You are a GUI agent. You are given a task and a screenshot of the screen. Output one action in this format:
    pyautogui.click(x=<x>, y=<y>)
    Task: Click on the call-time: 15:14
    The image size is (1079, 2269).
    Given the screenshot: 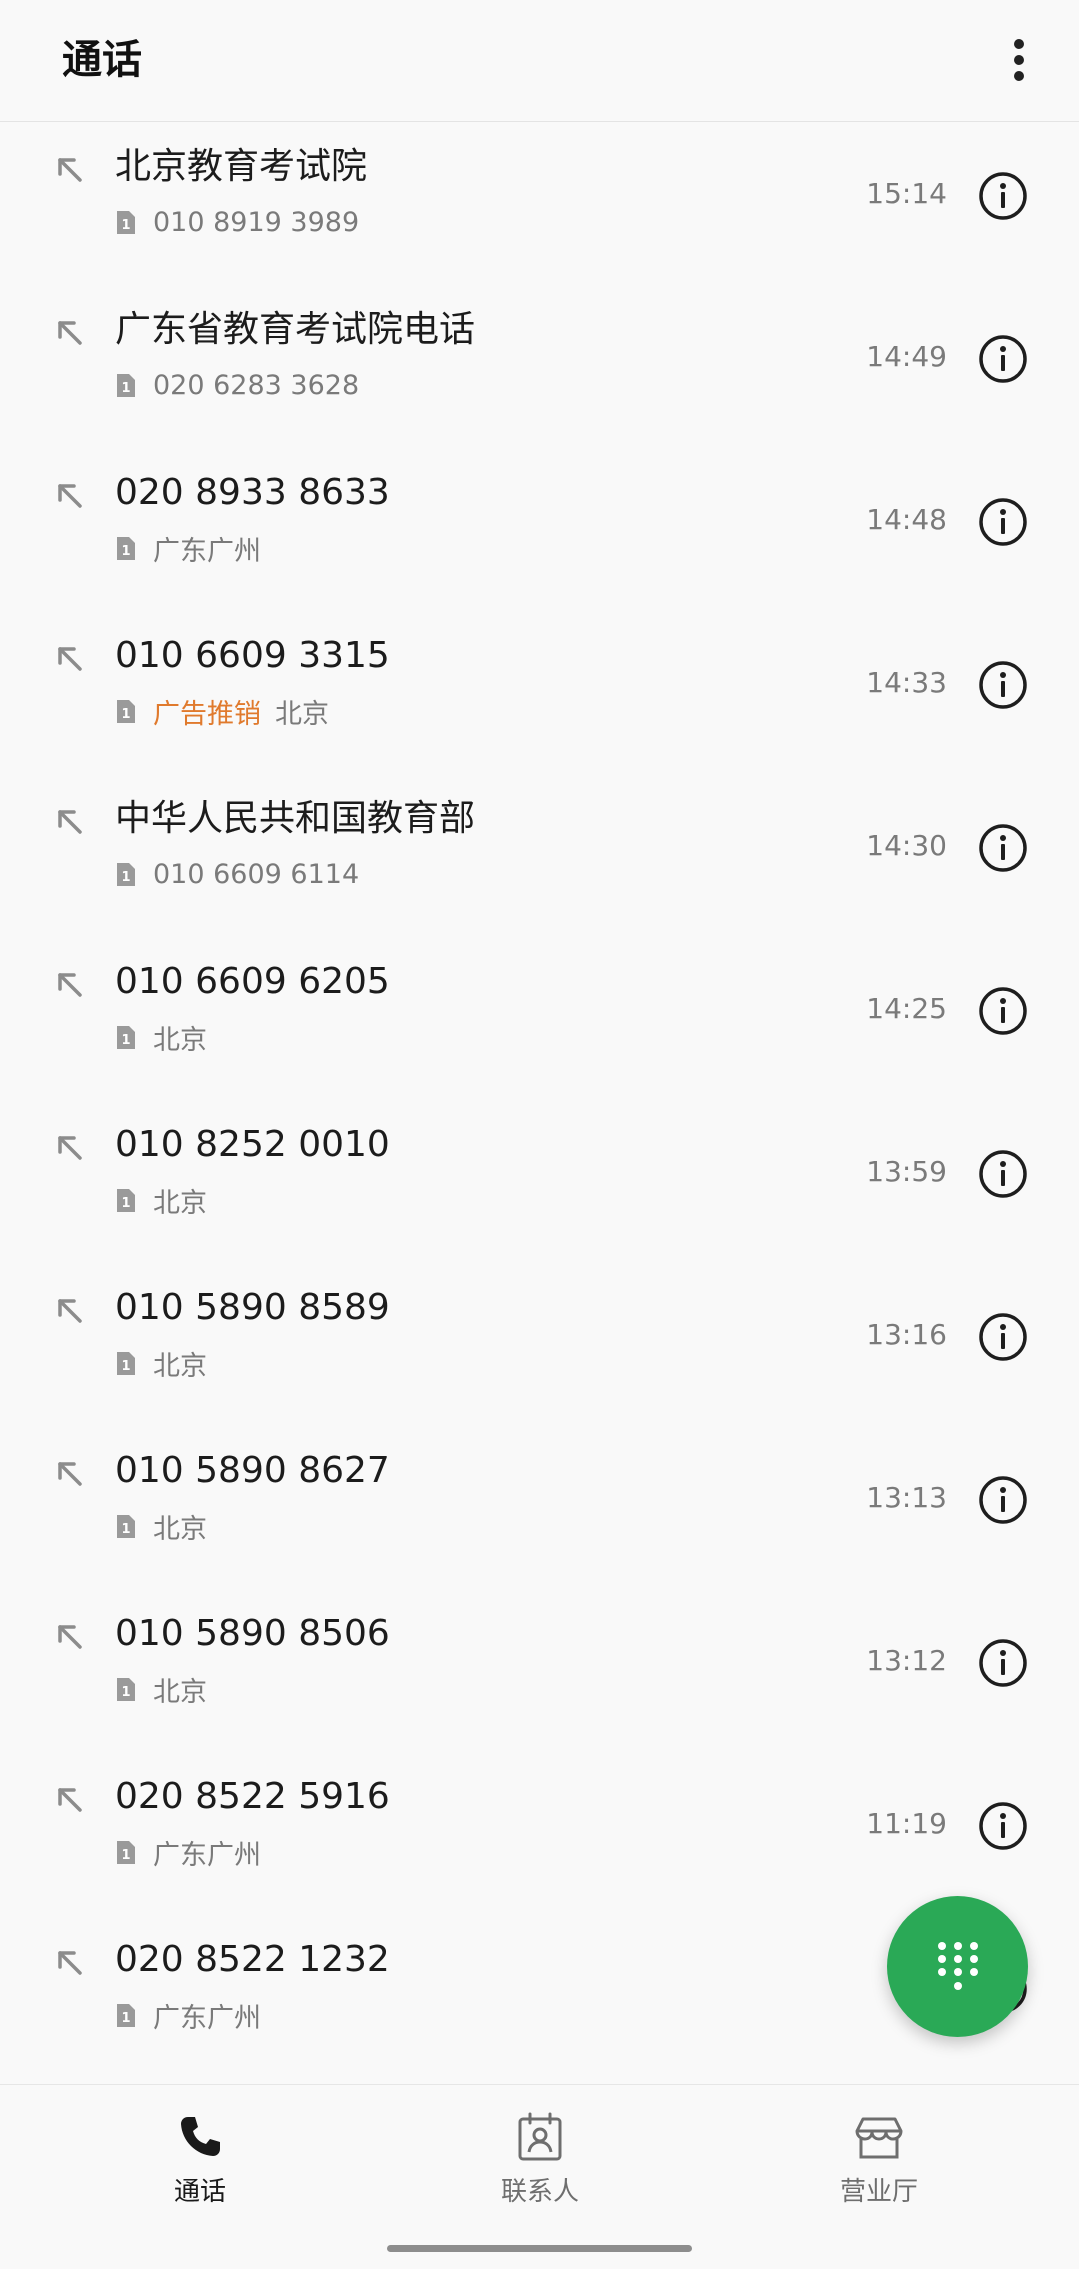 What is the action you would take?
    pyautogui.click(x=906, y=193)
    